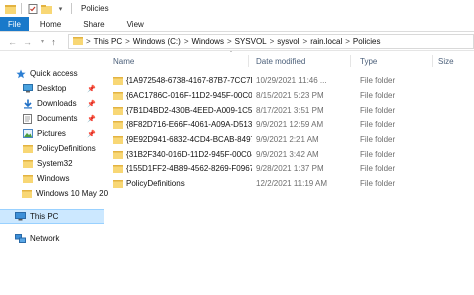 Image resolution: width=474 pixels, height=295 pixels. What do you see at coordinates (123, 61) in the screenshot?
I see `column-header-name: Name` at bounding box center [123, 61].